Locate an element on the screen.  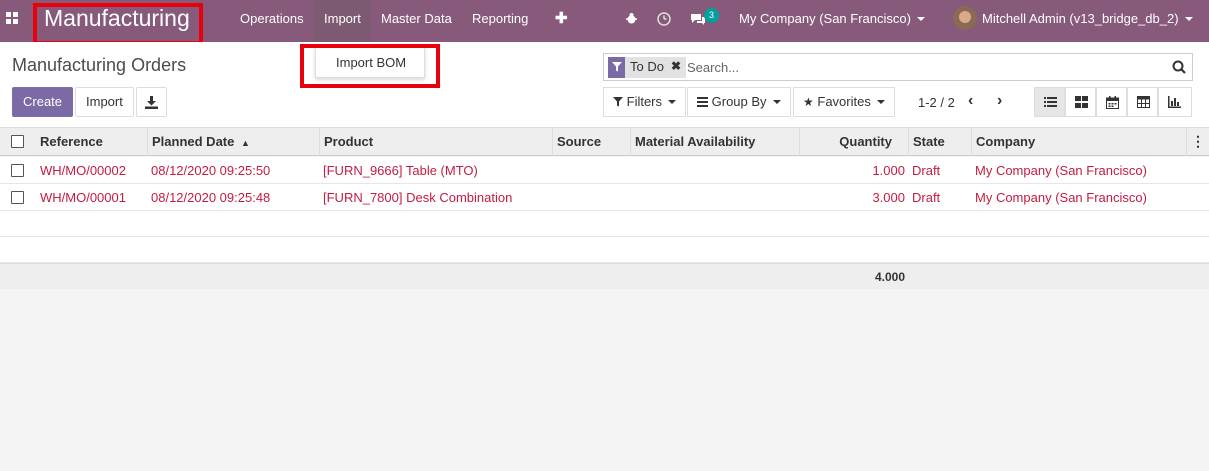
cell-planned-date: 08/12/2020 09:25:48 is located at coordinates (211, 197).